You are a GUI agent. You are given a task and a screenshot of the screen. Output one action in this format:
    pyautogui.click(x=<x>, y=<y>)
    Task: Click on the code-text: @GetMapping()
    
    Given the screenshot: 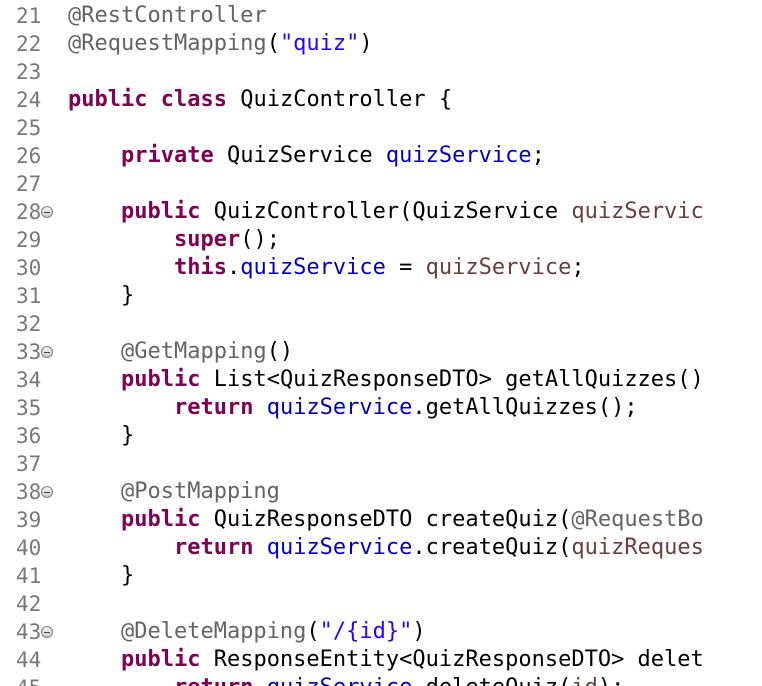 What is the action you would take?
    pyautogui.click(x=180, y=352)
    